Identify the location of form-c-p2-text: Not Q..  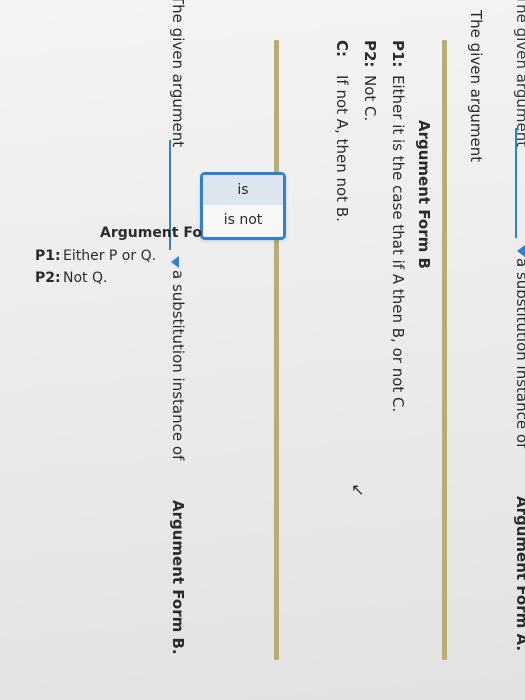
(85, 278).